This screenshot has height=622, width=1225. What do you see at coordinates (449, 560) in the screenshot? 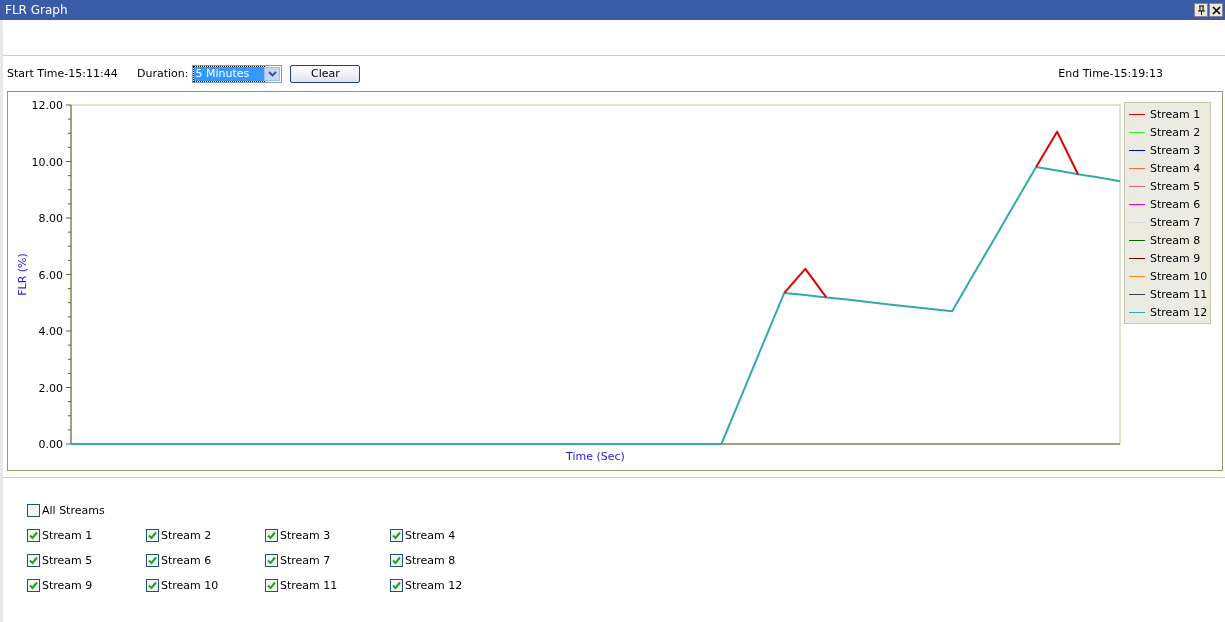
I see `stream-checkbox: Stream 8` at bounding box center [449, 560].